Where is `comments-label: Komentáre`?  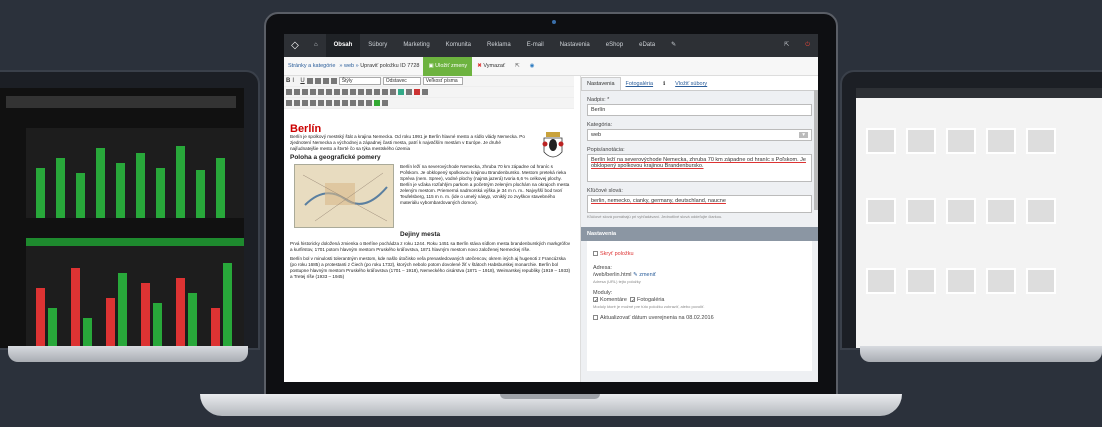
comments-label: Komentáre is located at coordinates (613, 300).